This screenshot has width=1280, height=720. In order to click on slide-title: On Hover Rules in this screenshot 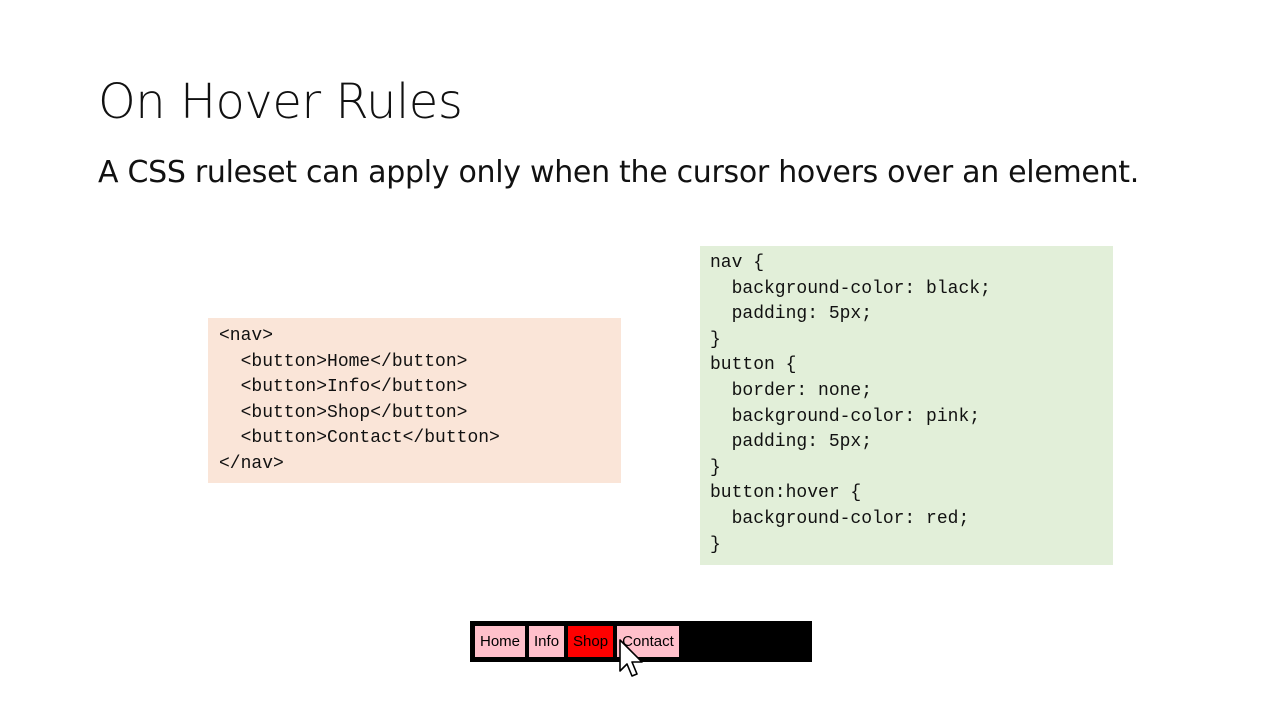, I will do `click(280, 102)`.